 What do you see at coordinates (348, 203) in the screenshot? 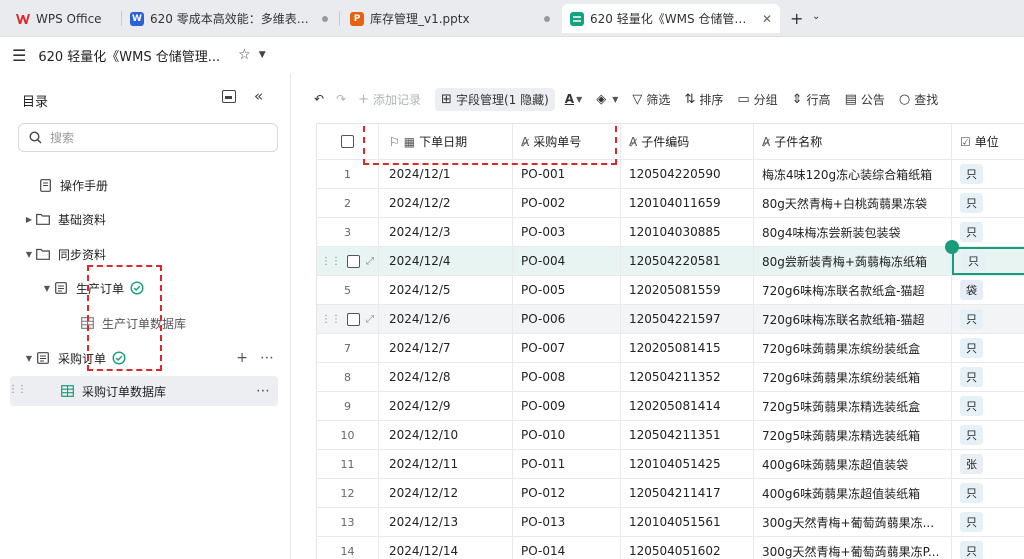
I see `row-number-cell: 2` at bounding box center [348, 203].